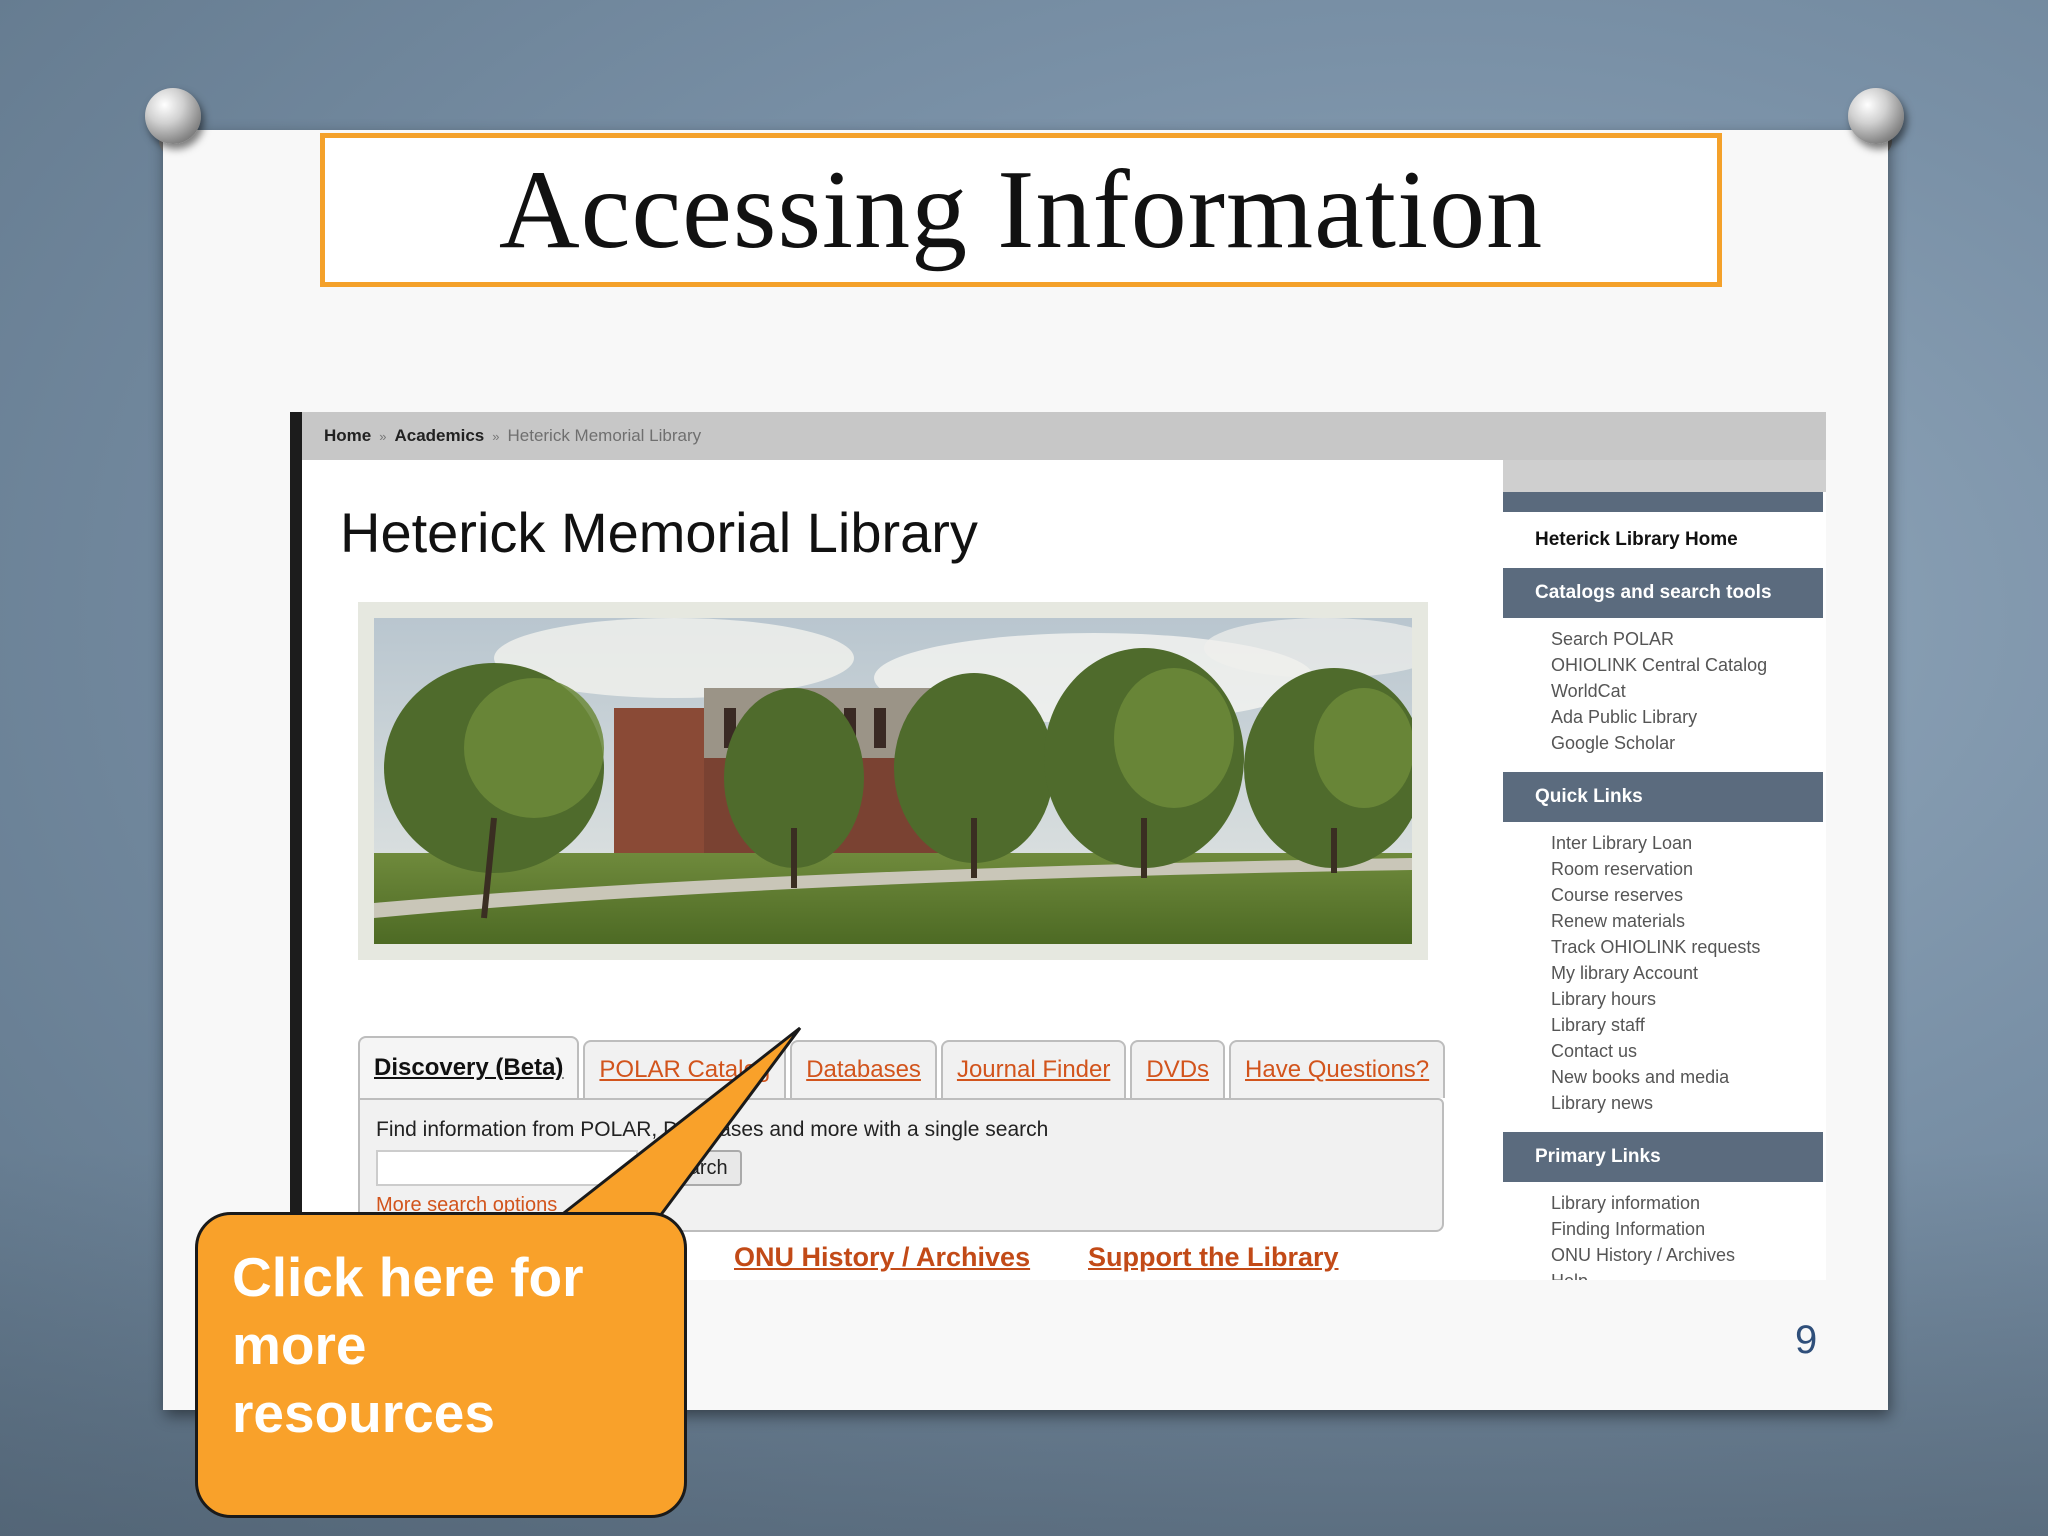 The image size is (2048, 1536). What do you see at coordinates (408, 1277) in the screenshot?
I see `callout-line: Click here for` at bounding box center [408, 1277].